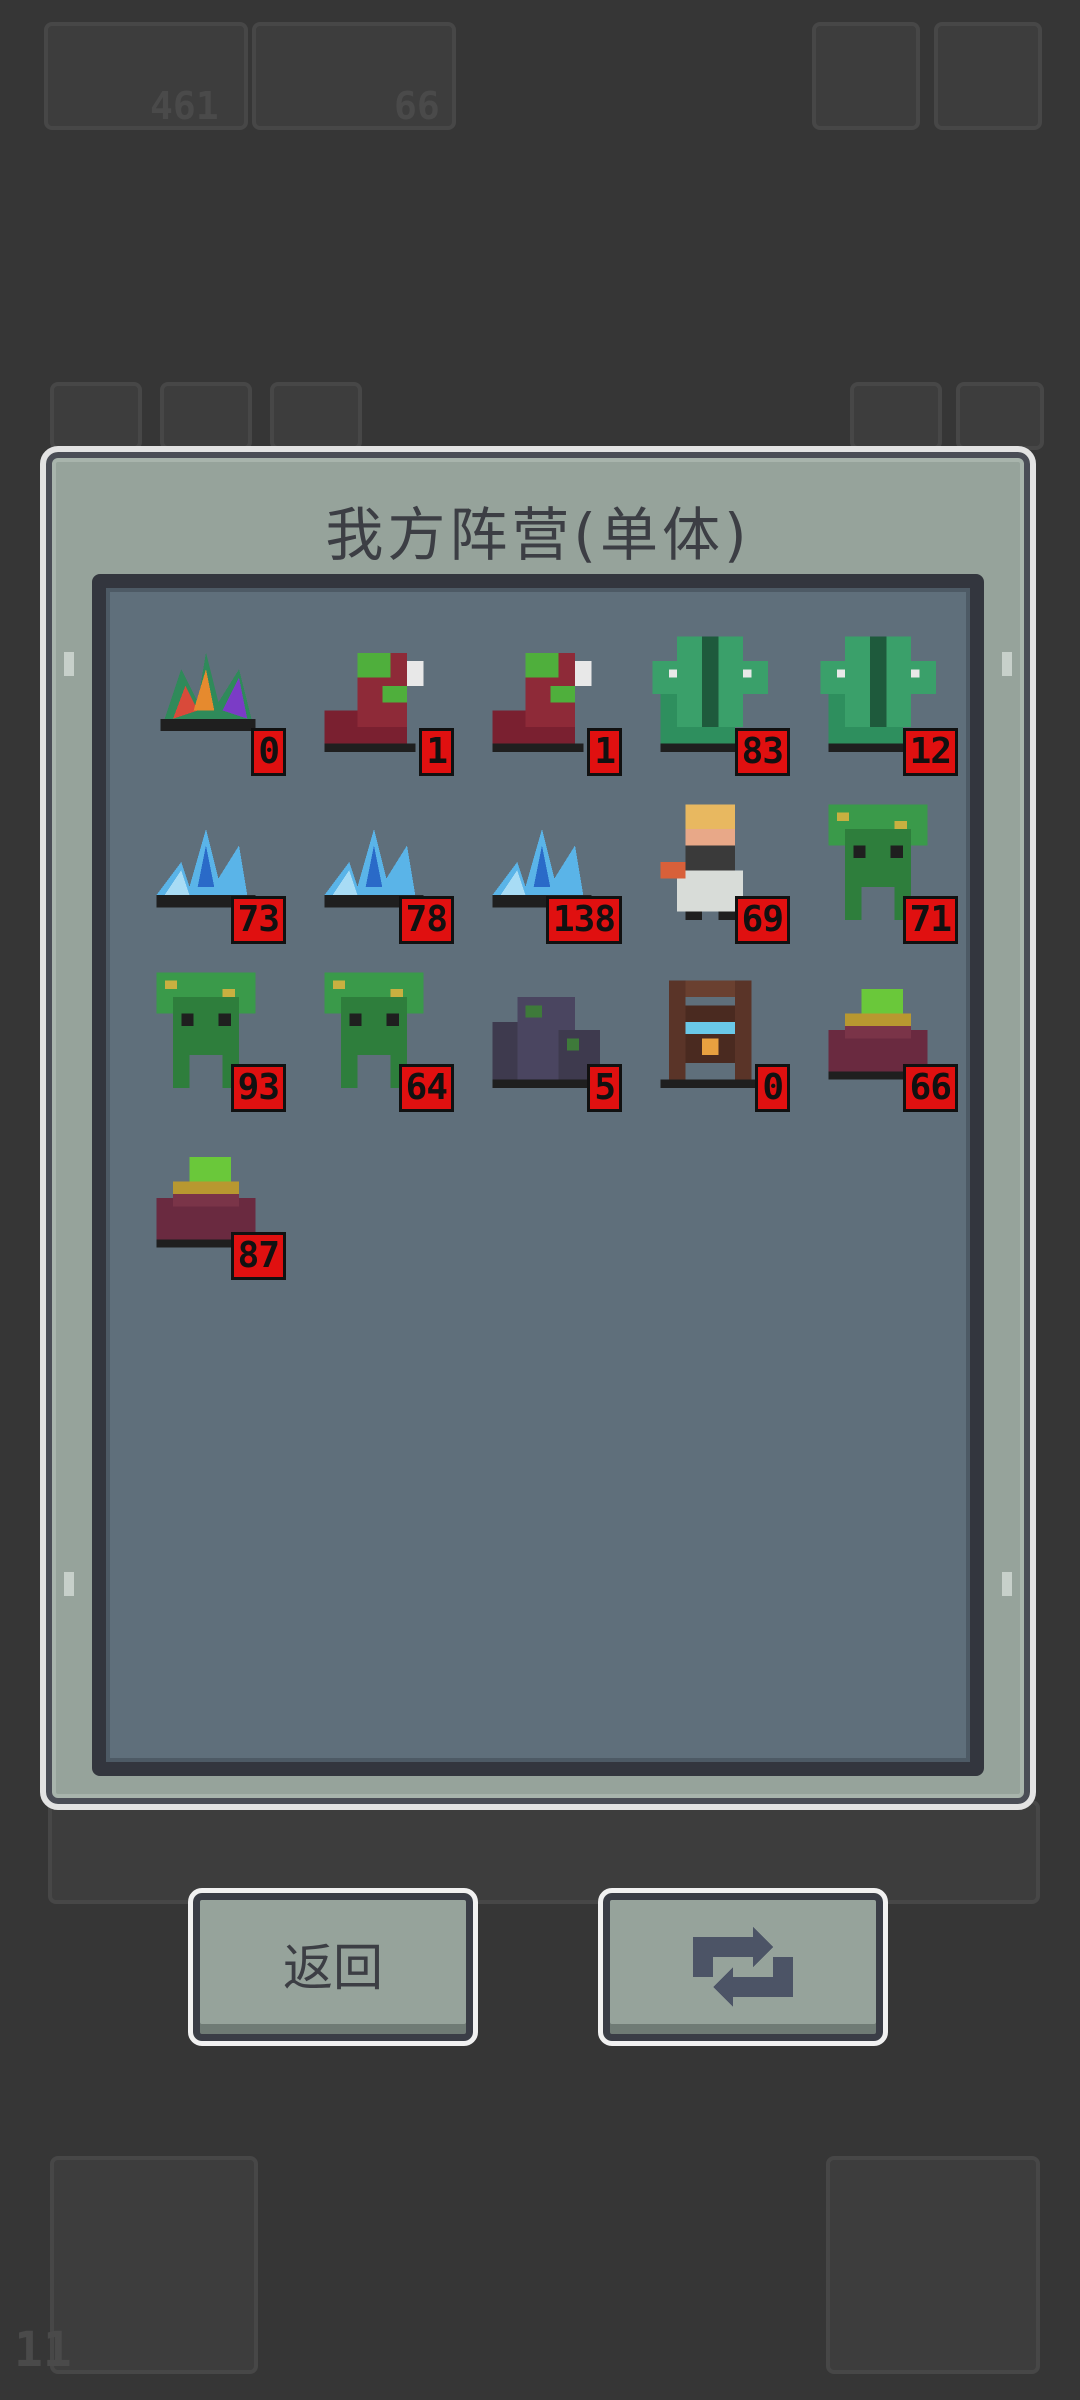  Describe the element at coordinates (930, 752) in the screenshot. I see `unit-count: 12` at that location.